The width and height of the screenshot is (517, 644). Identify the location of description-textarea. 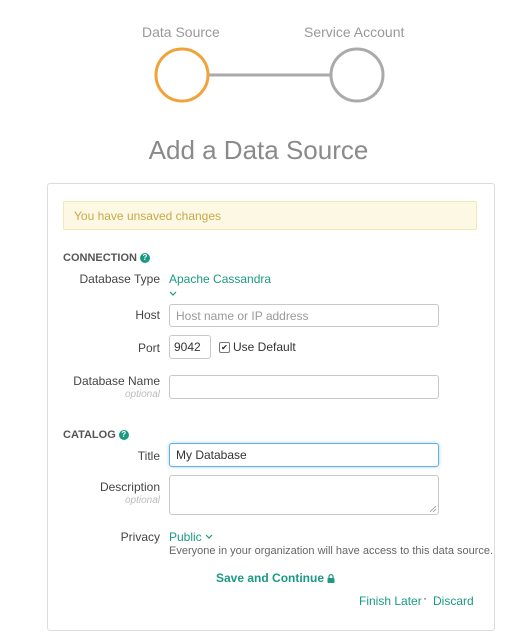
(304, 495).